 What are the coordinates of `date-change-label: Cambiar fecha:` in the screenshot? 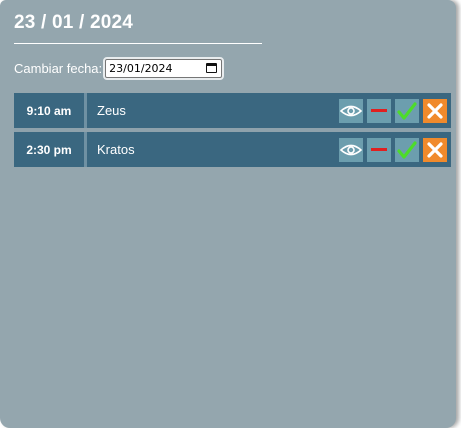 It's located at (58, 68).